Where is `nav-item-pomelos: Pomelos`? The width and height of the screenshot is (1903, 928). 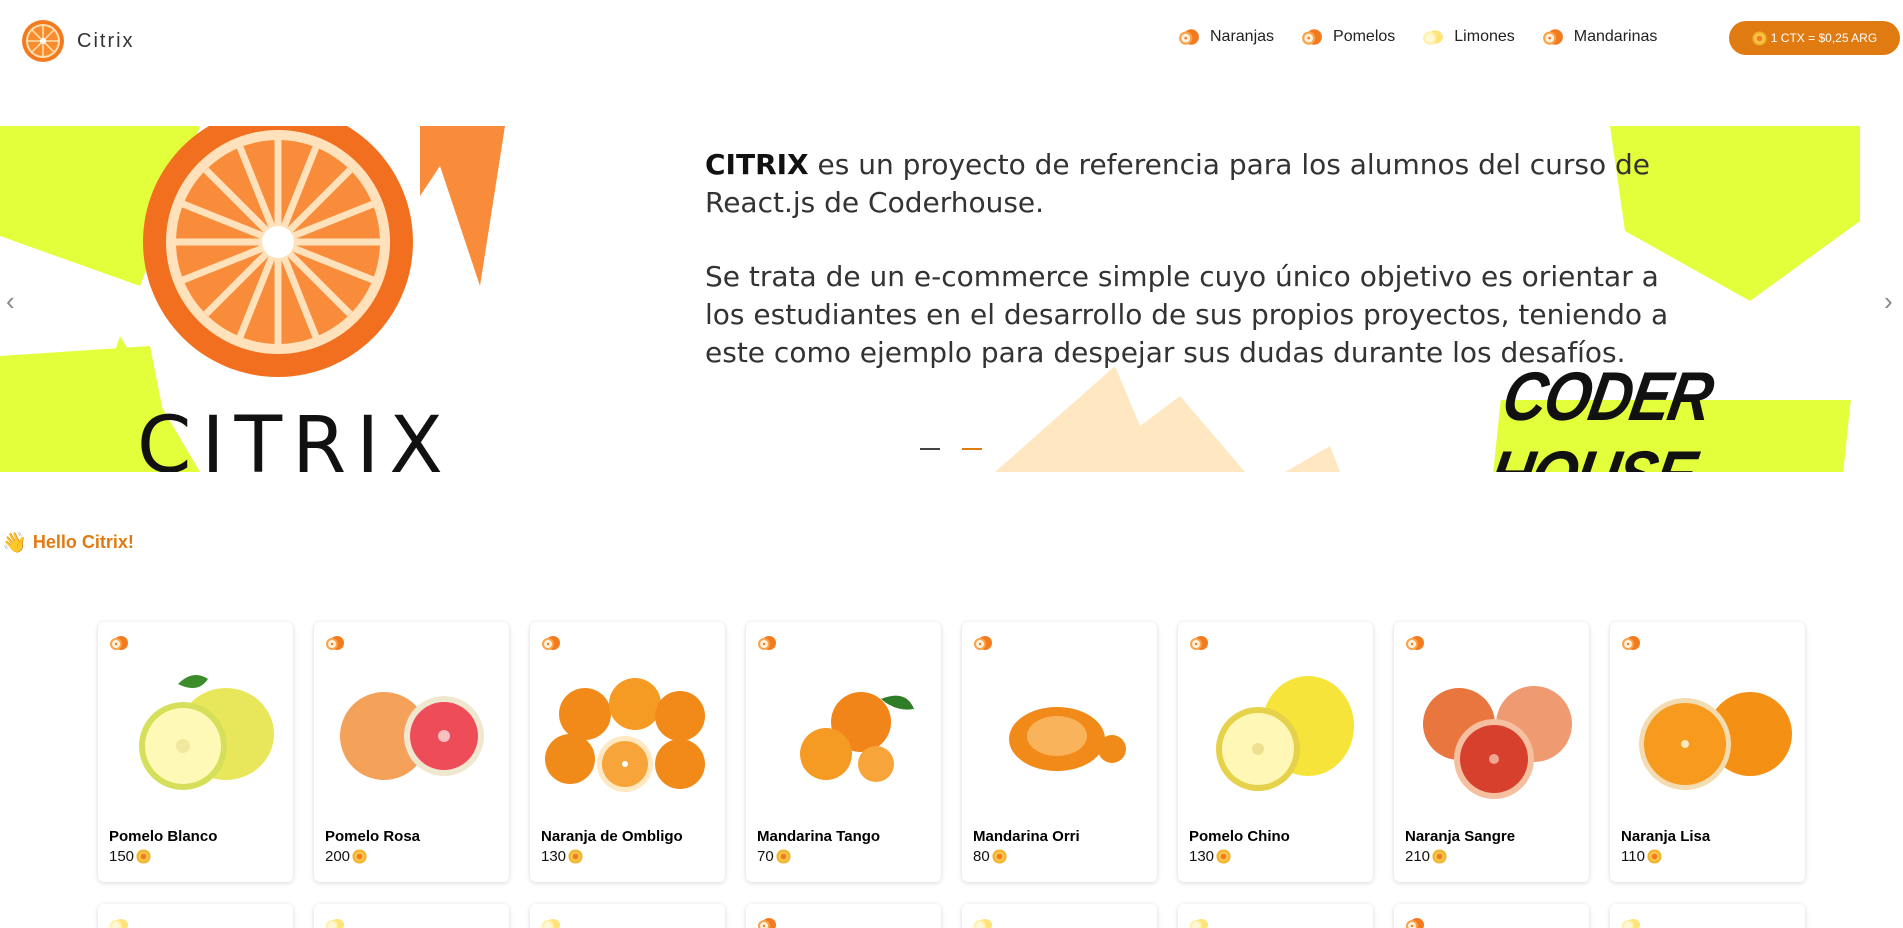 nav-item-pomelos: Pomelos is located at coordinates (1348, 37).